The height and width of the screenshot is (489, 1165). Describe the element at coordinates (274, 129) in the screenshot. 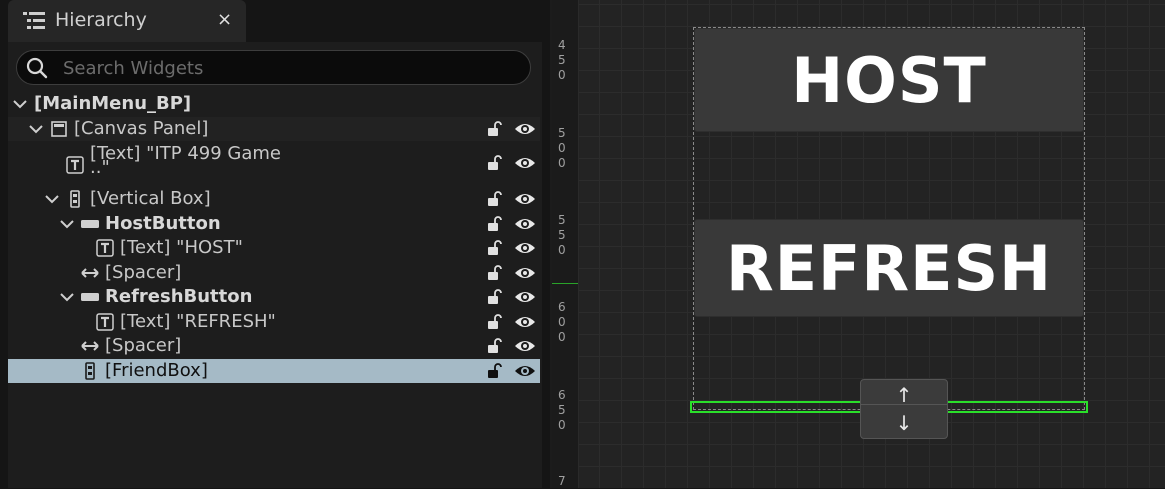

I see `tree-row-canvas-panel: [Canvas Panel]` at that location.